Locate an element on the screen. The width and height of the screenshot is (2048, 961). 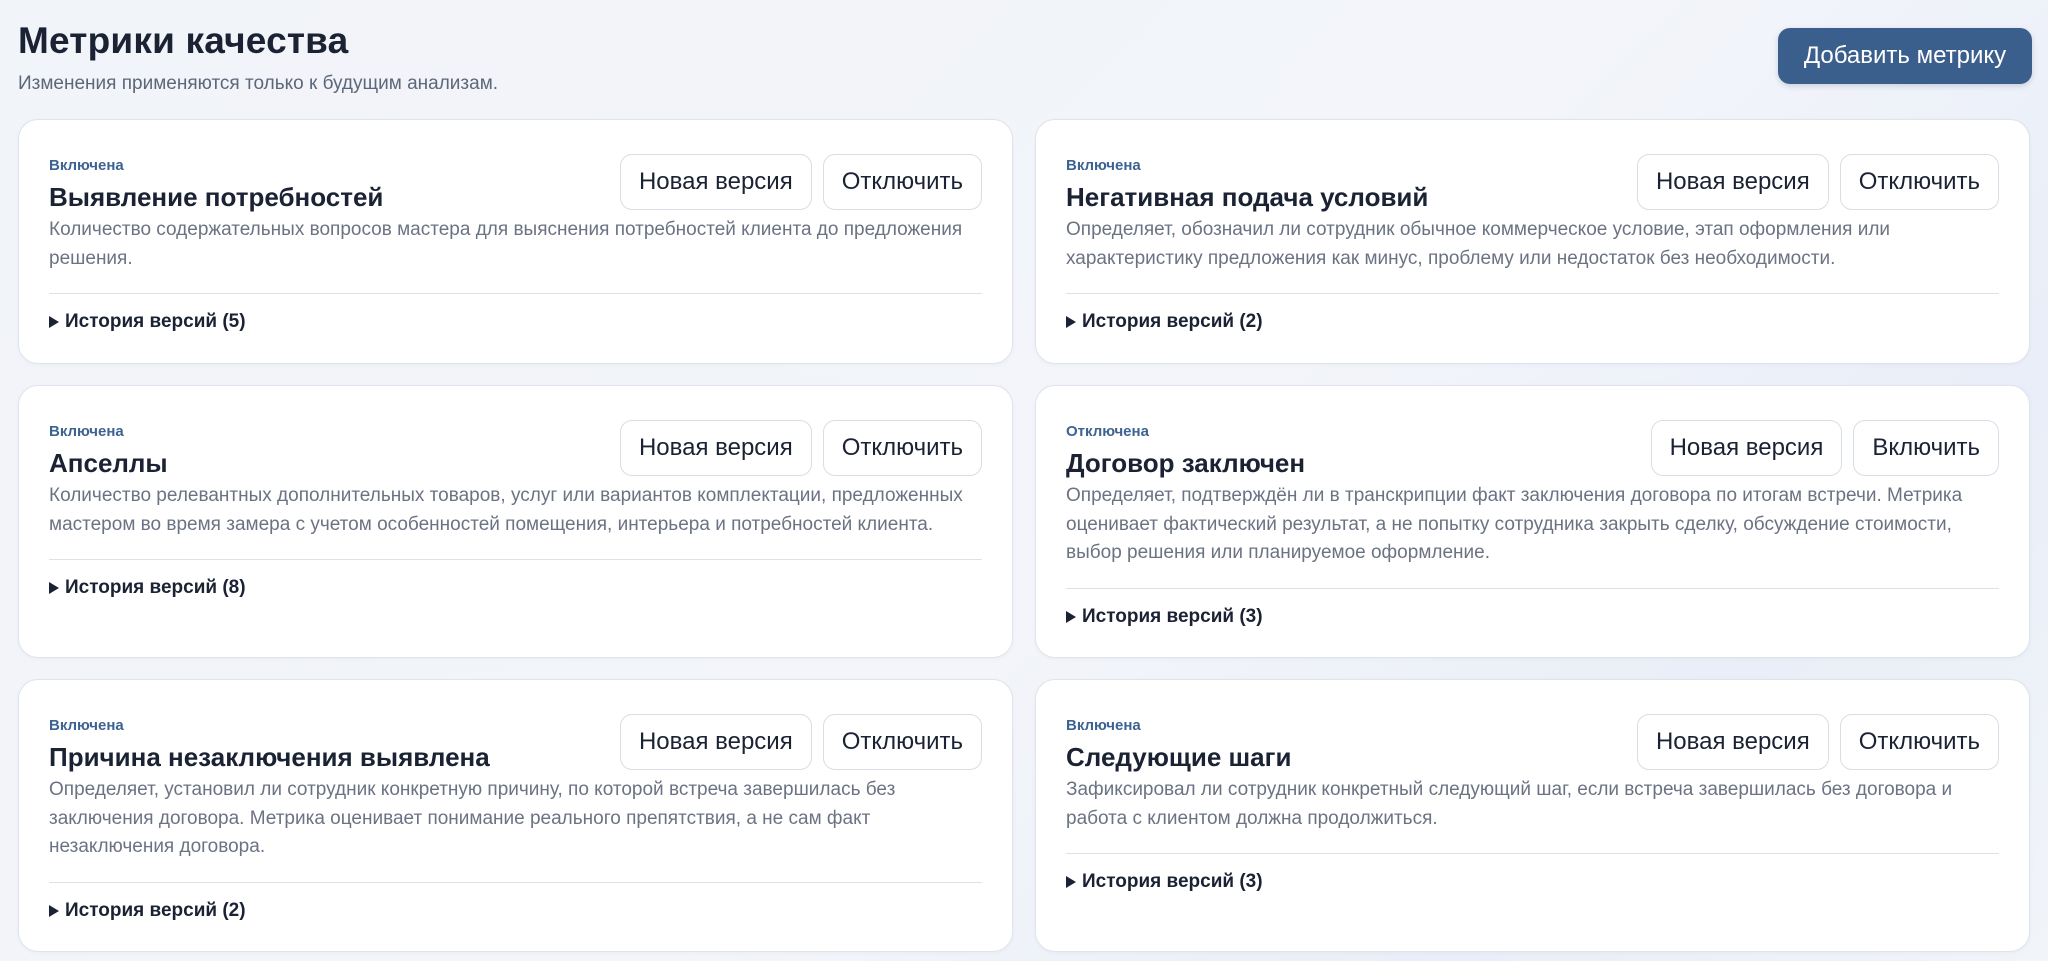
metric-actions: Новая версия Включить is located at coordinates (1824, 448).